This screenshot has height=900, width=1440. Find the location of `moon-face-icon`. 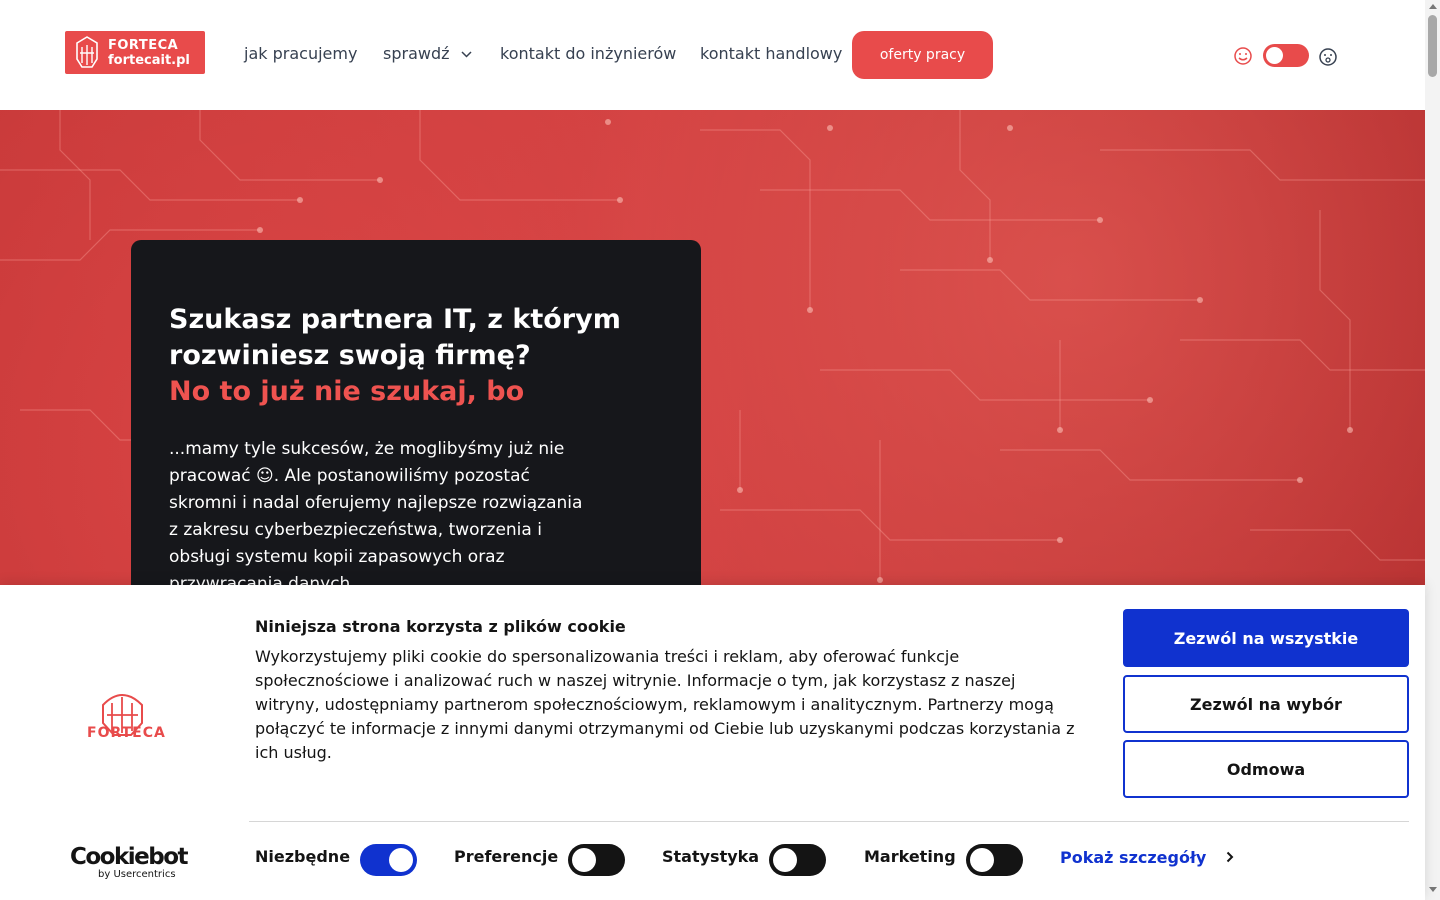

moon-face-icon is located at coordinates (1328, 57).